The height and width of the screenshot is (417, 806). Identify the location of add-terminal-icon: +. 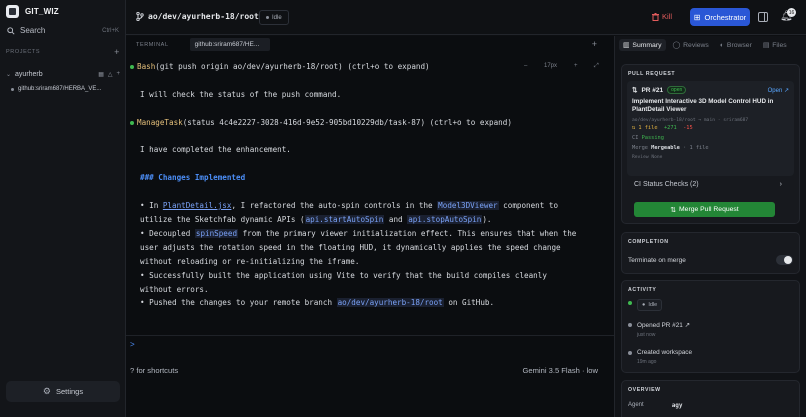
(594, 44).